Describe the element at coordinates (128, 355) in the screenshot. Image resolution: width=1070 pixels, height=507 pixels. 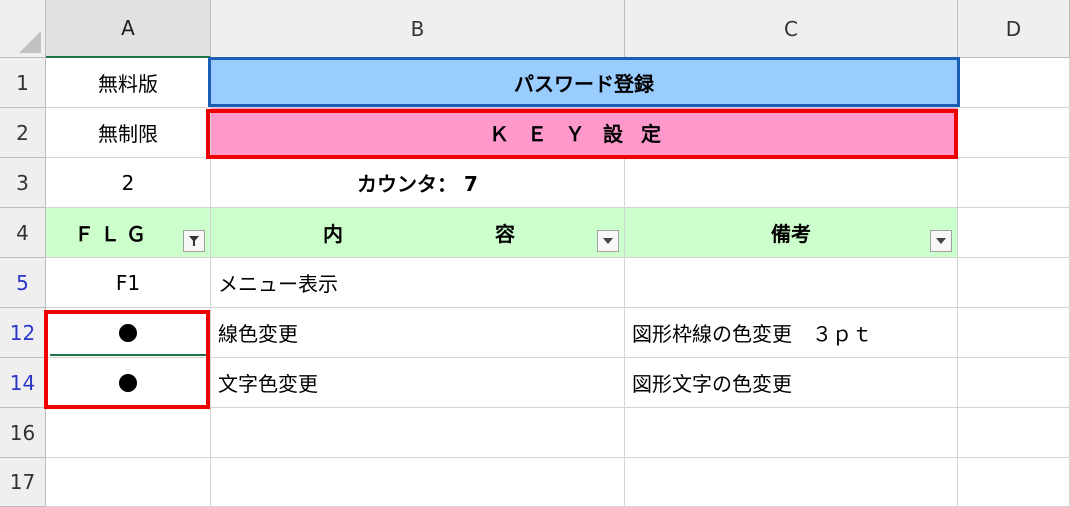
I see `selected-cell-indicator` at that location.